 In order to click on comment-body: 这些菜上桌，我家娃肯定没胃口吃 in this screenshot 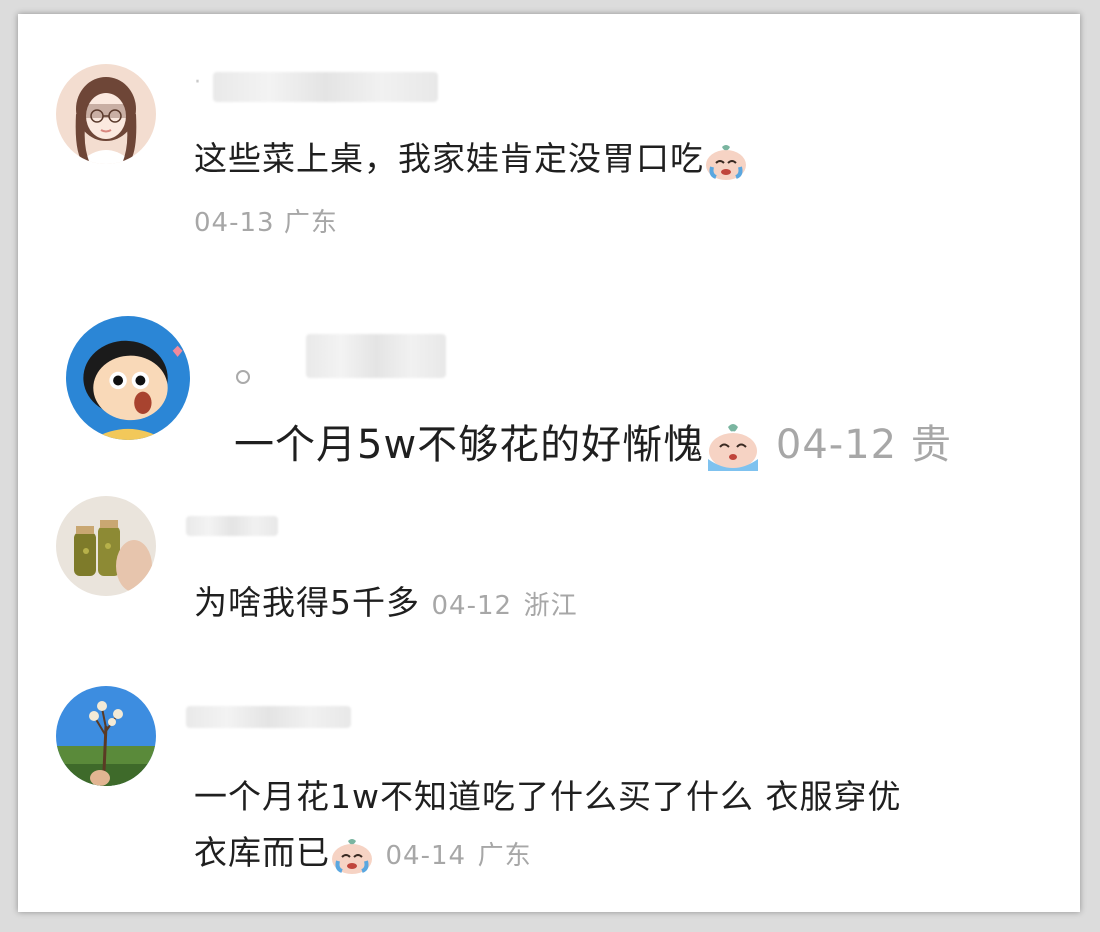, I will do `click(449, 158)`.